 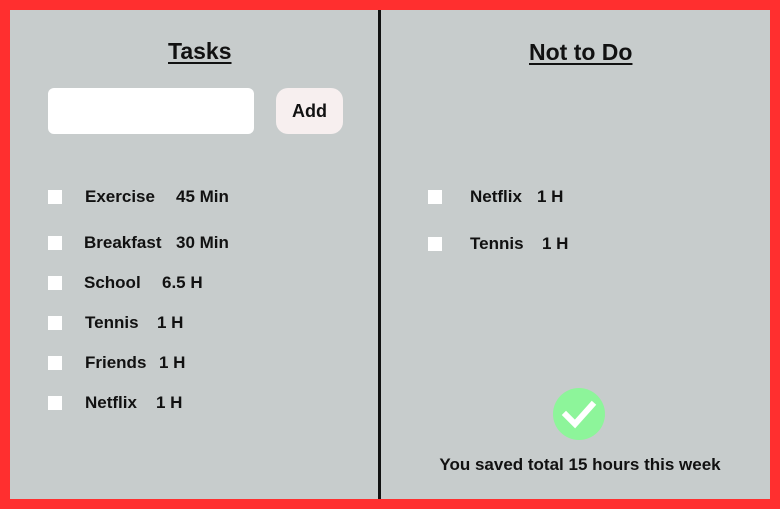 What do you see at coordinates (202, 196) in the screenshot?
I see `task-duration: 45 Min` at bounding box center [202, 196].